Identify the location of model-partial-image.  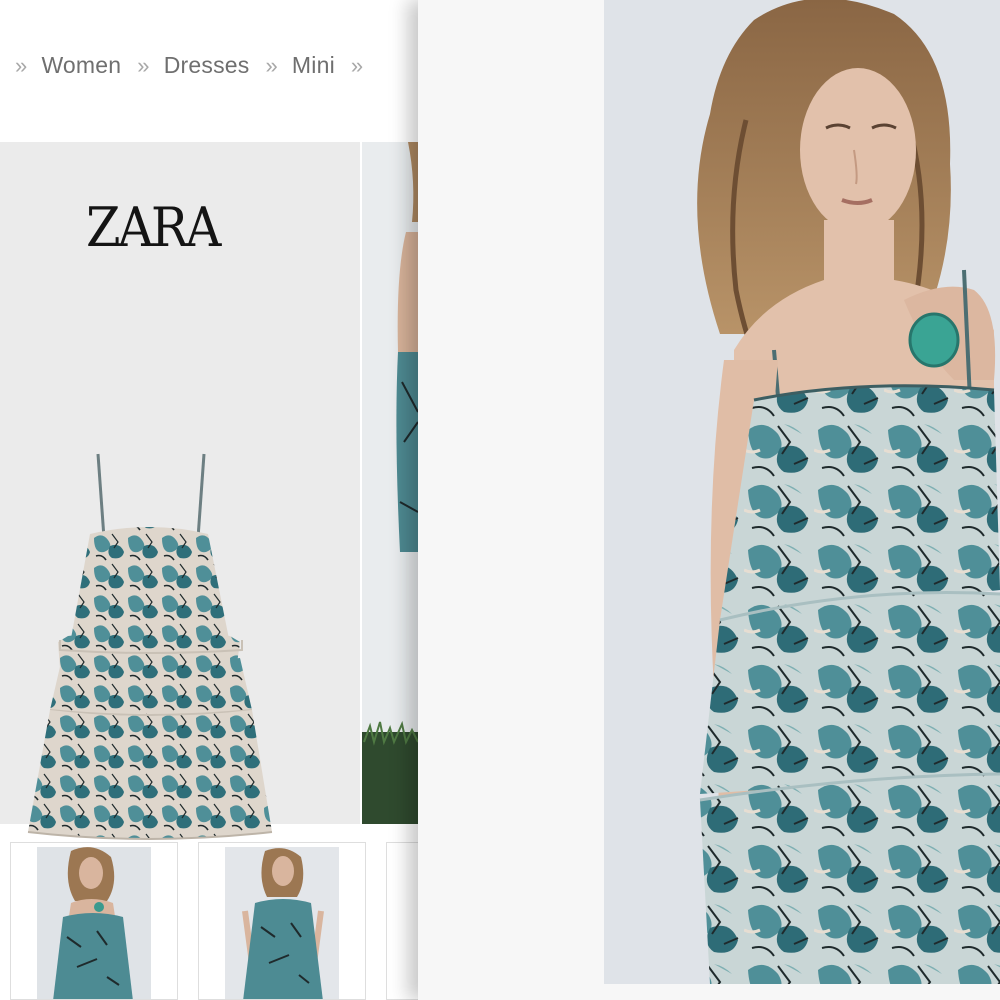
(390, 483).